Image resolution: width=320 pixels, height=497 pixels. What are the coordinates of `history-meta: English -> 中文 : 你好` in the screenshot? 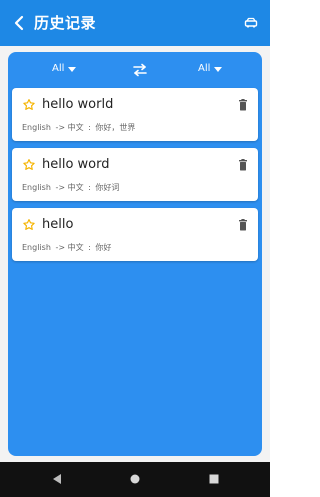 It's located at (66, 247).